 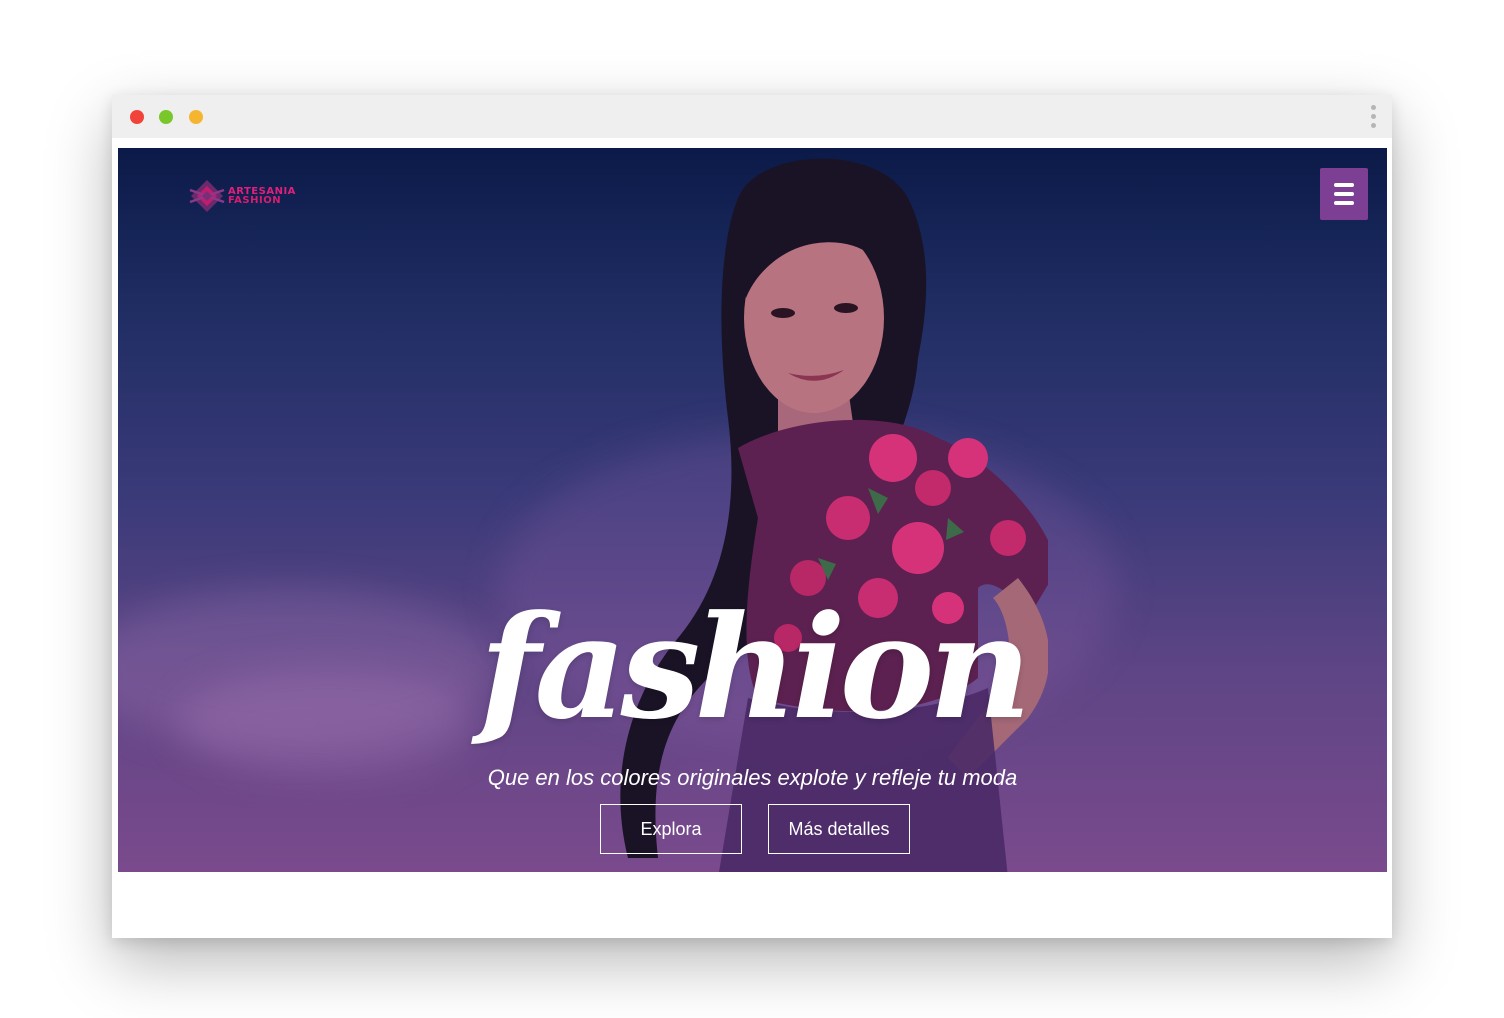 What do you see at coordinates (207, 196) in the screenshot?
I see `diamond-logo-icon` at bounding box center [207, 196].